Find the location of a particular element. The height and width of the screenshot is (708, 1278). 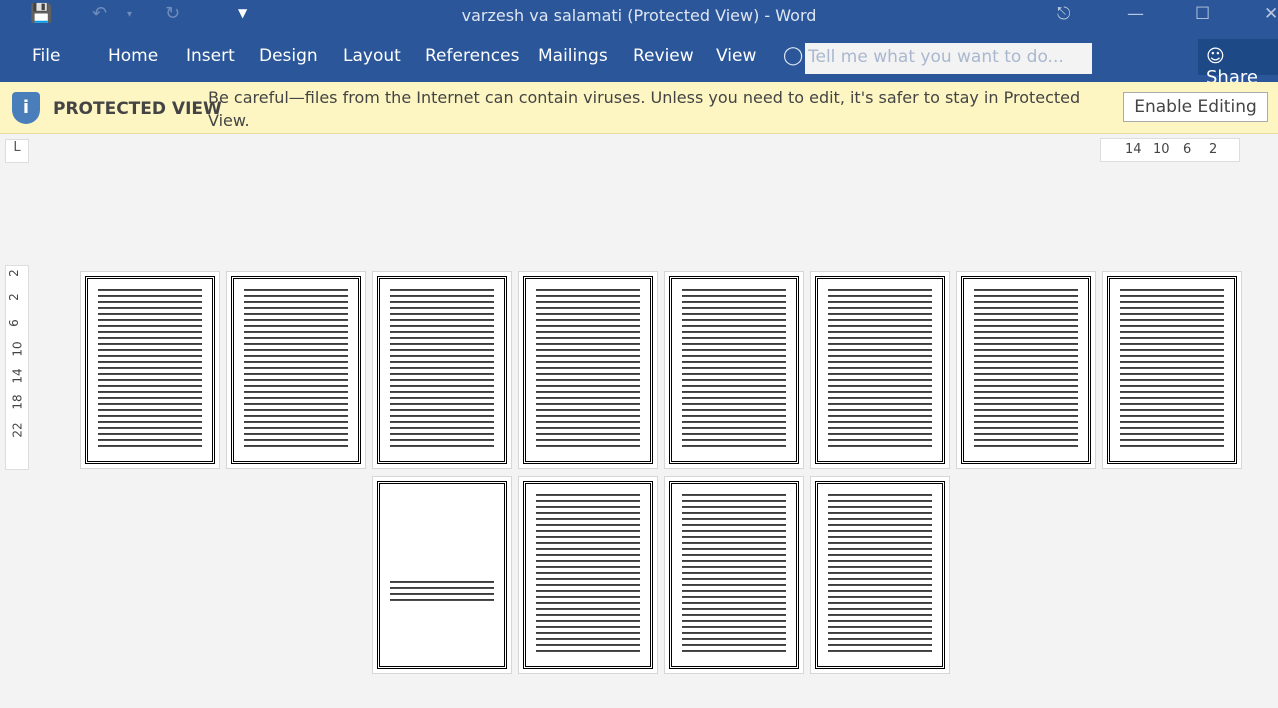

lightbulb-icon: ◯ is located at coordinates (793, 55).